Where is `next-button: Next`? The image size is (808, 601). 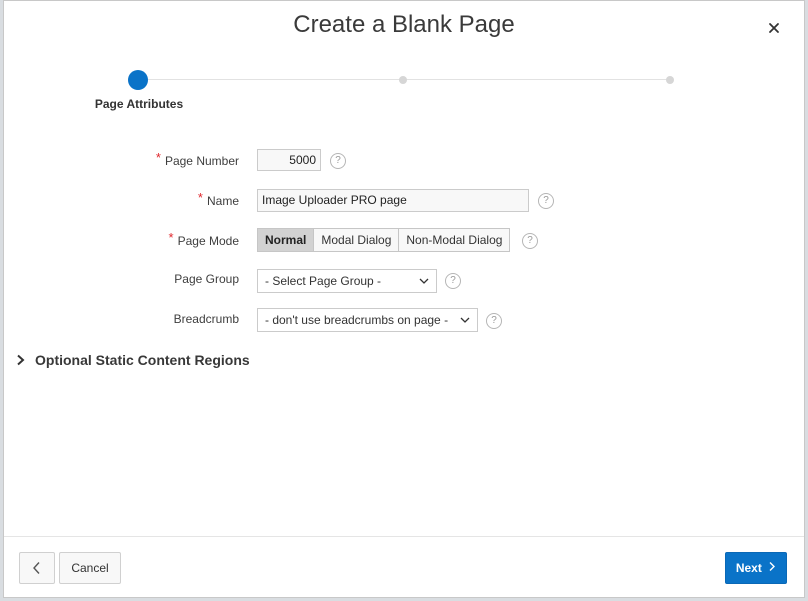
next-button: Next is located at coordinates (756, 568).